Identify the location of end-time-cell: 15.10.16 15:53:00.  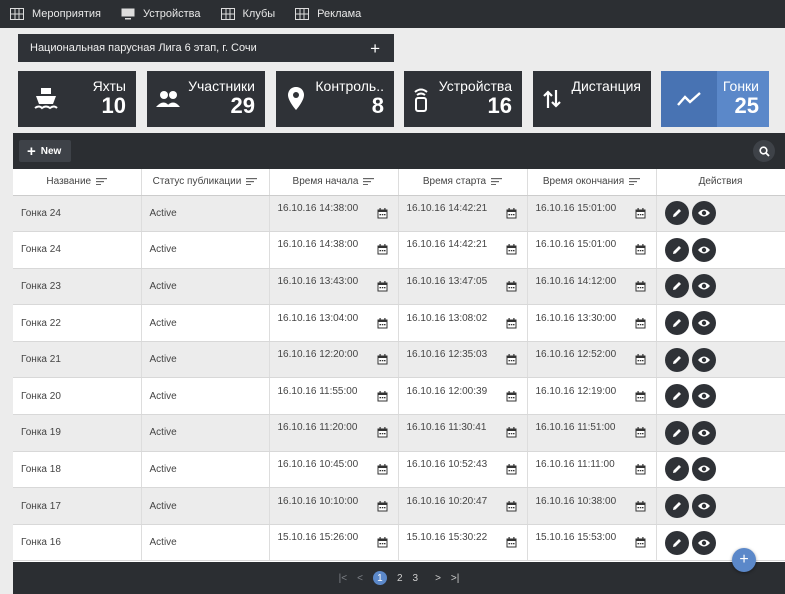
(592, 543).